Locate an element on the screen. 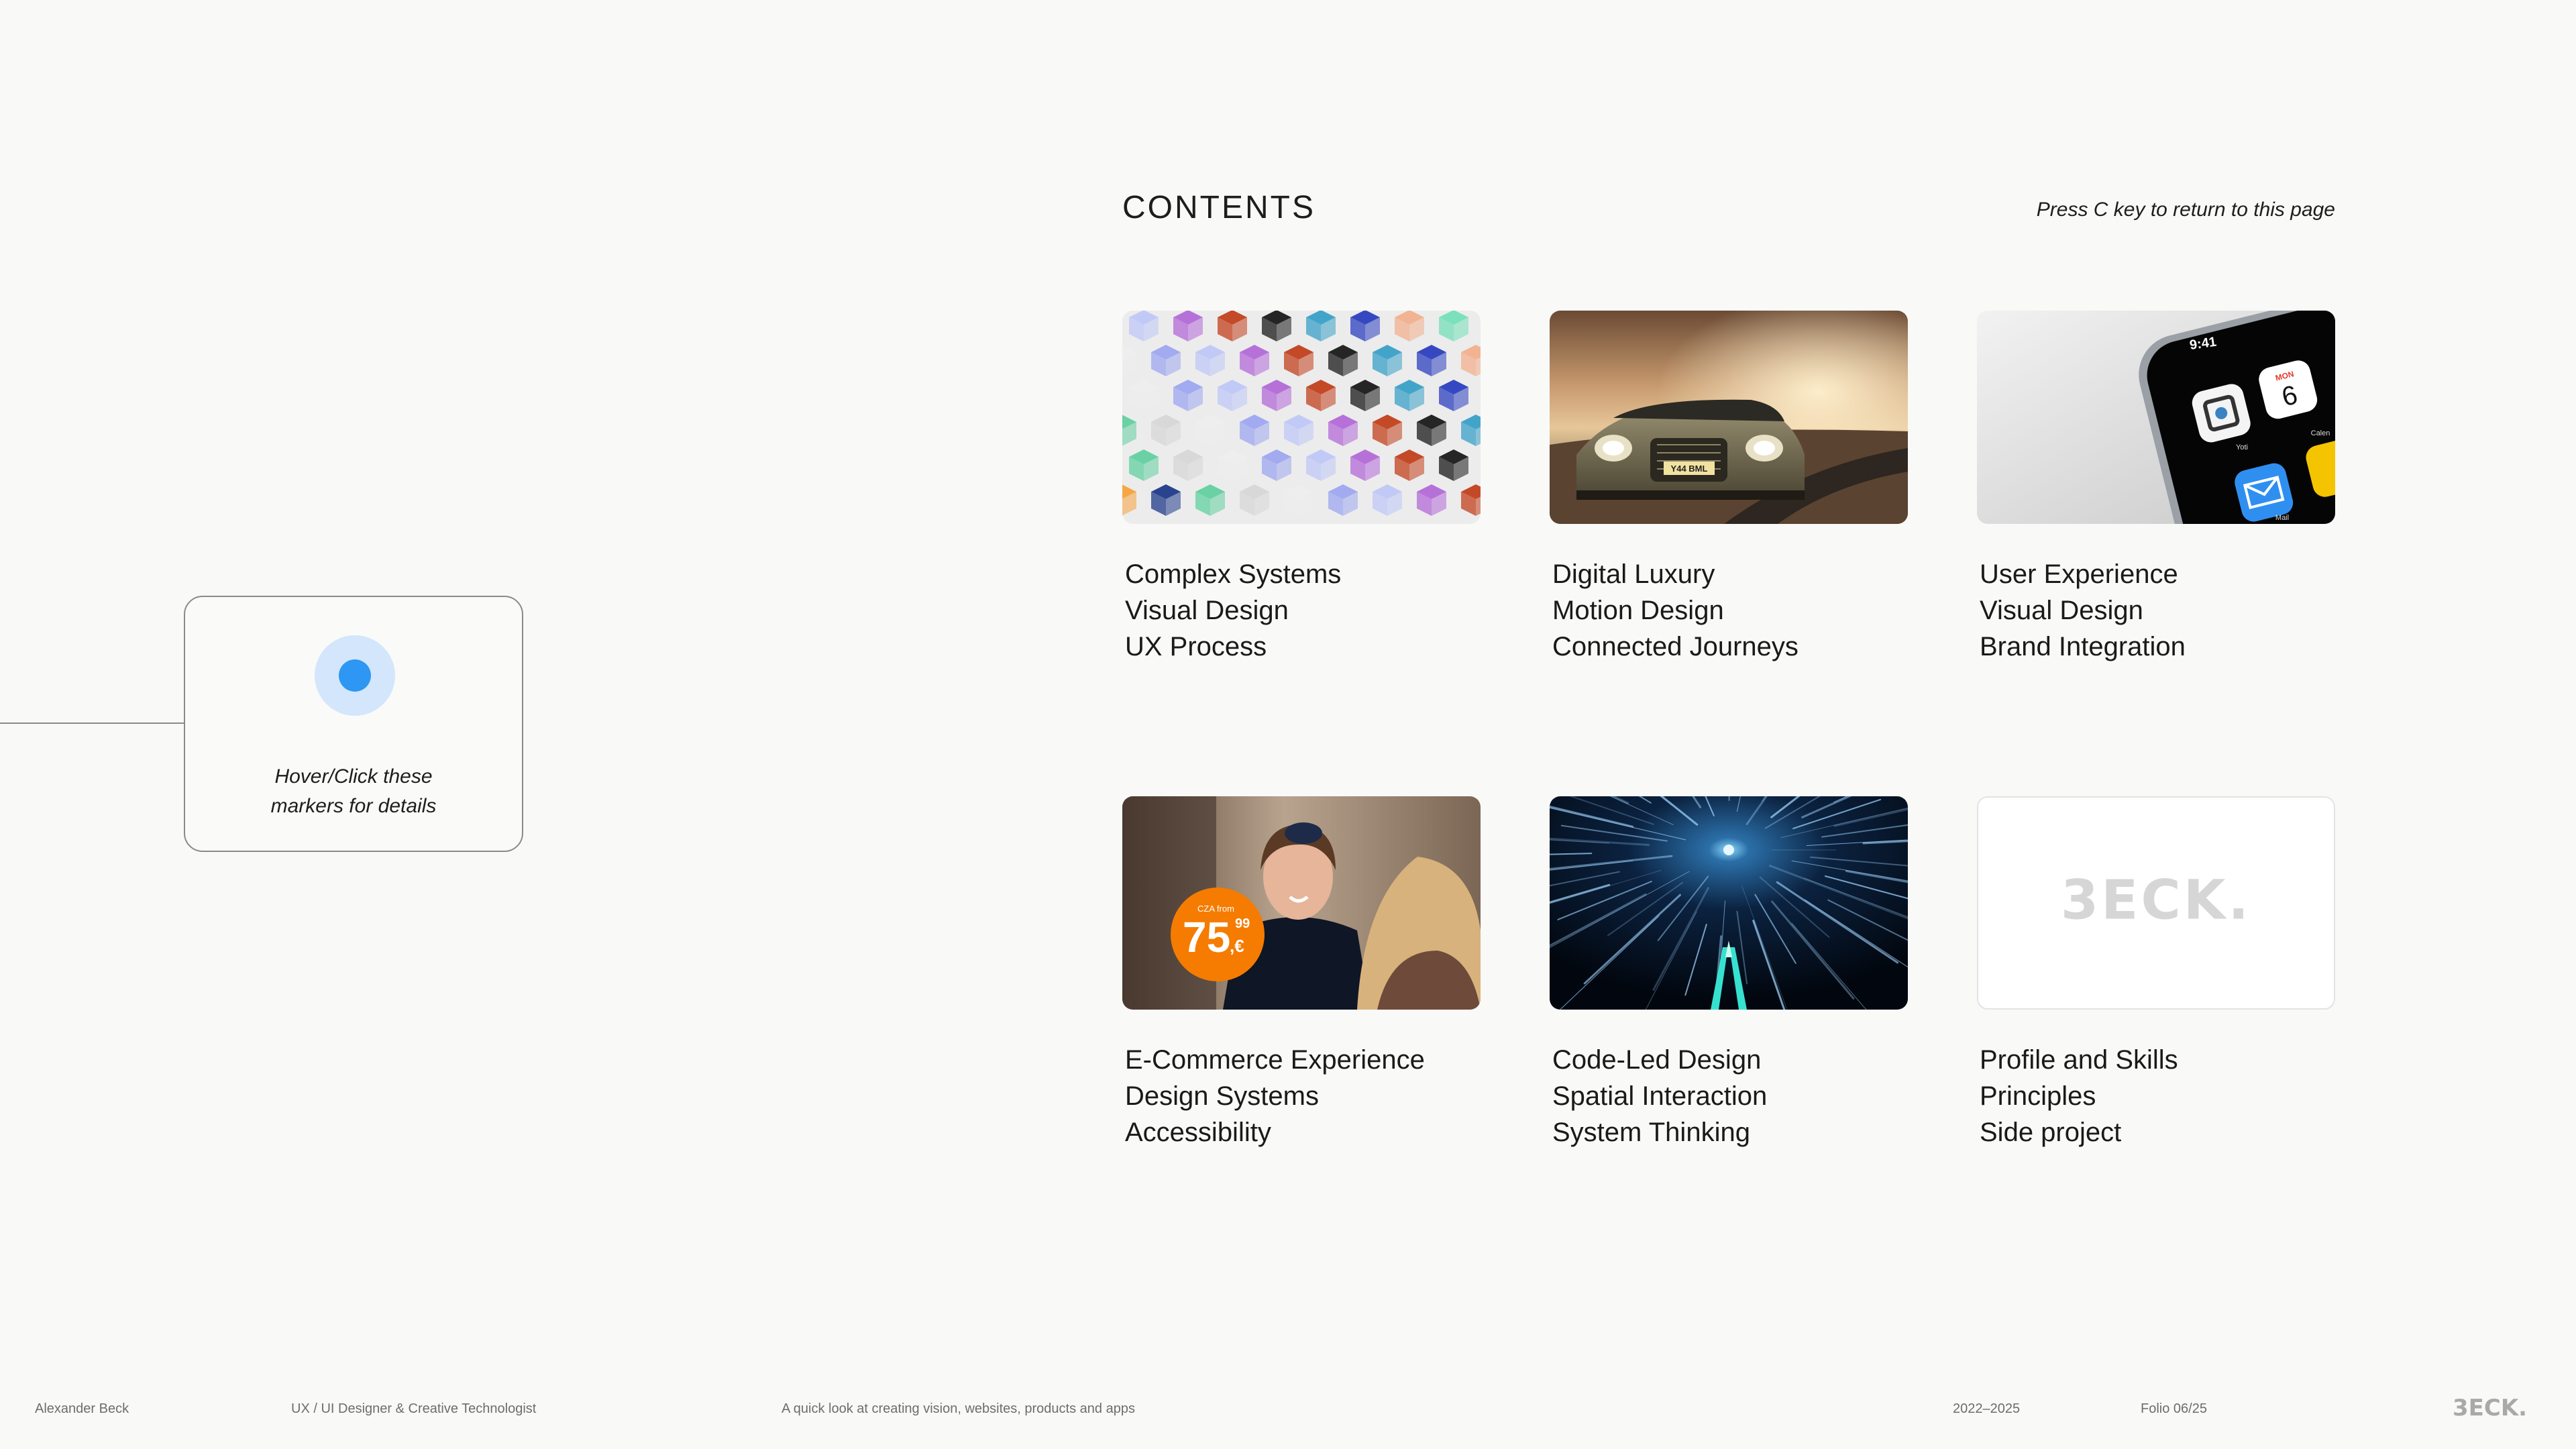 The height and width of the screenshot is (1449, 2576). project-tag: Digital Luxury is located at coordinates (1730, 574).